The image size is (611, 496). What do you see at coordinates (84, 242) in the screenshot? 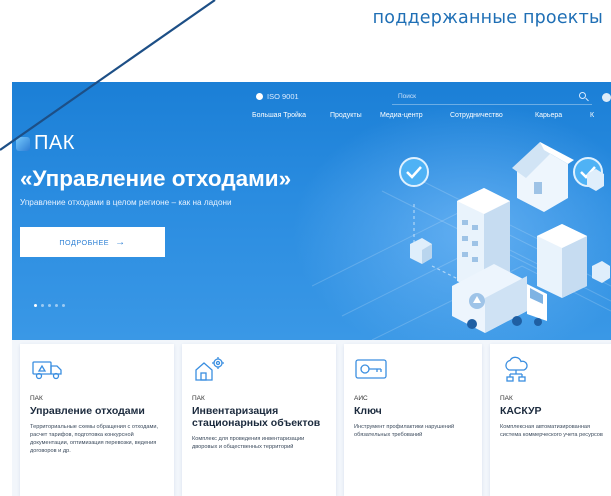
I see `more-button-label: ПОДРОБНЕЕ` at bounding box center [84, 242].